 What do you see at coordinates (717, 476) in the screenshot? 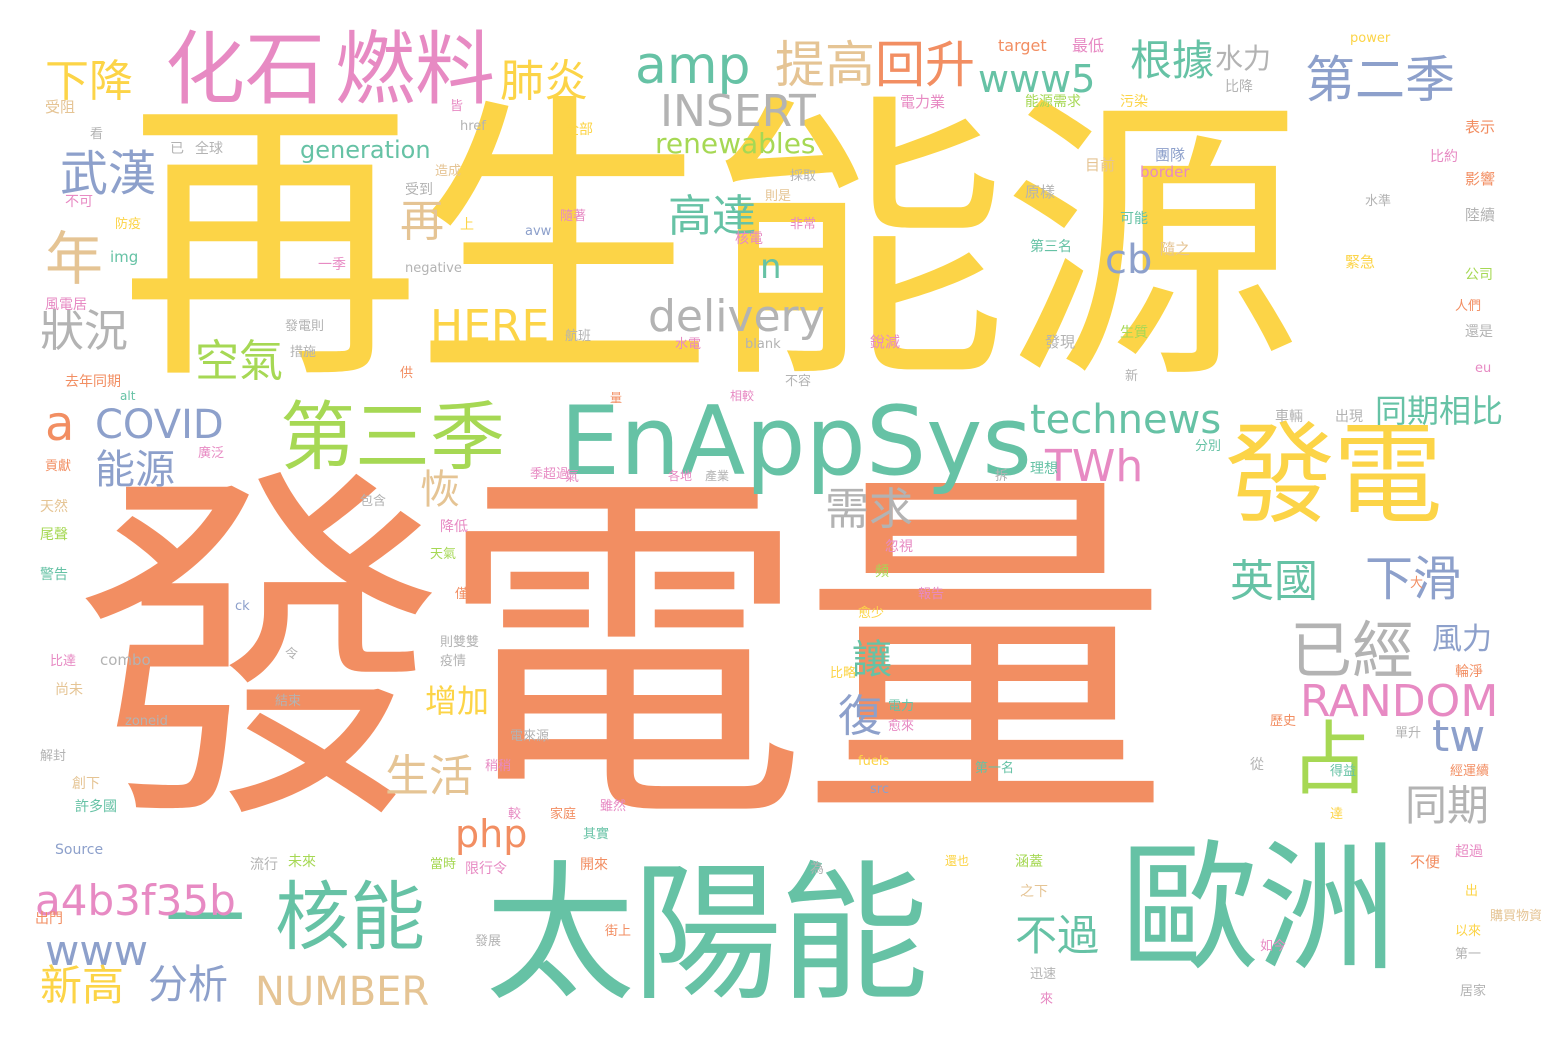
I see `word-144: 產業` at bounding box center [717, 476].